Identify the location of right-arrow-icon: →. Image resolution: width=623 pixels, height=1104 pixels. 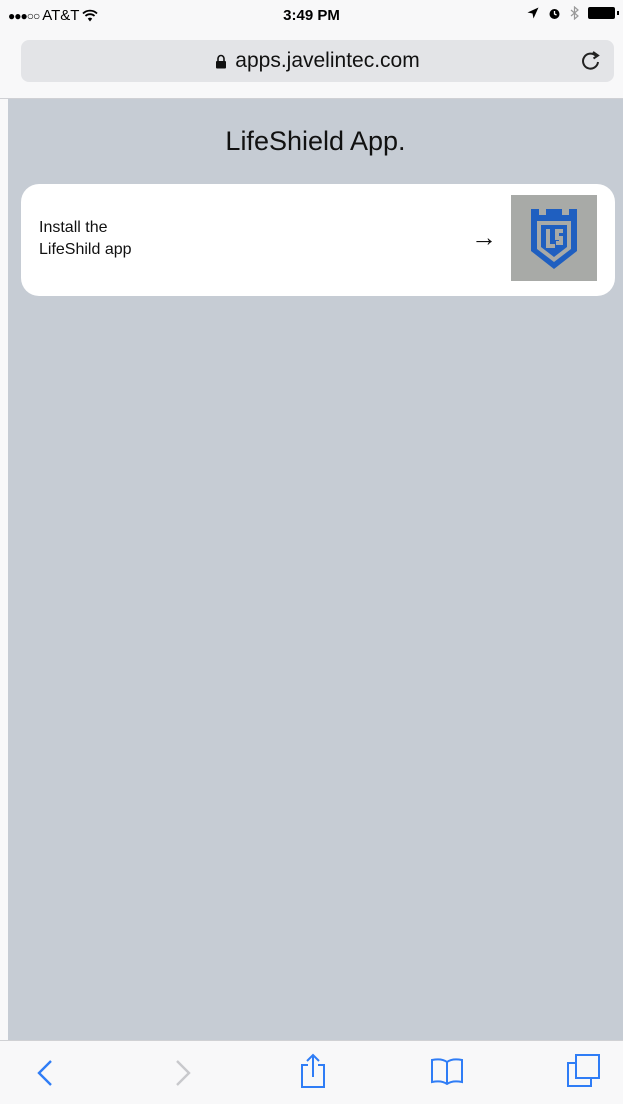
(484, 237).